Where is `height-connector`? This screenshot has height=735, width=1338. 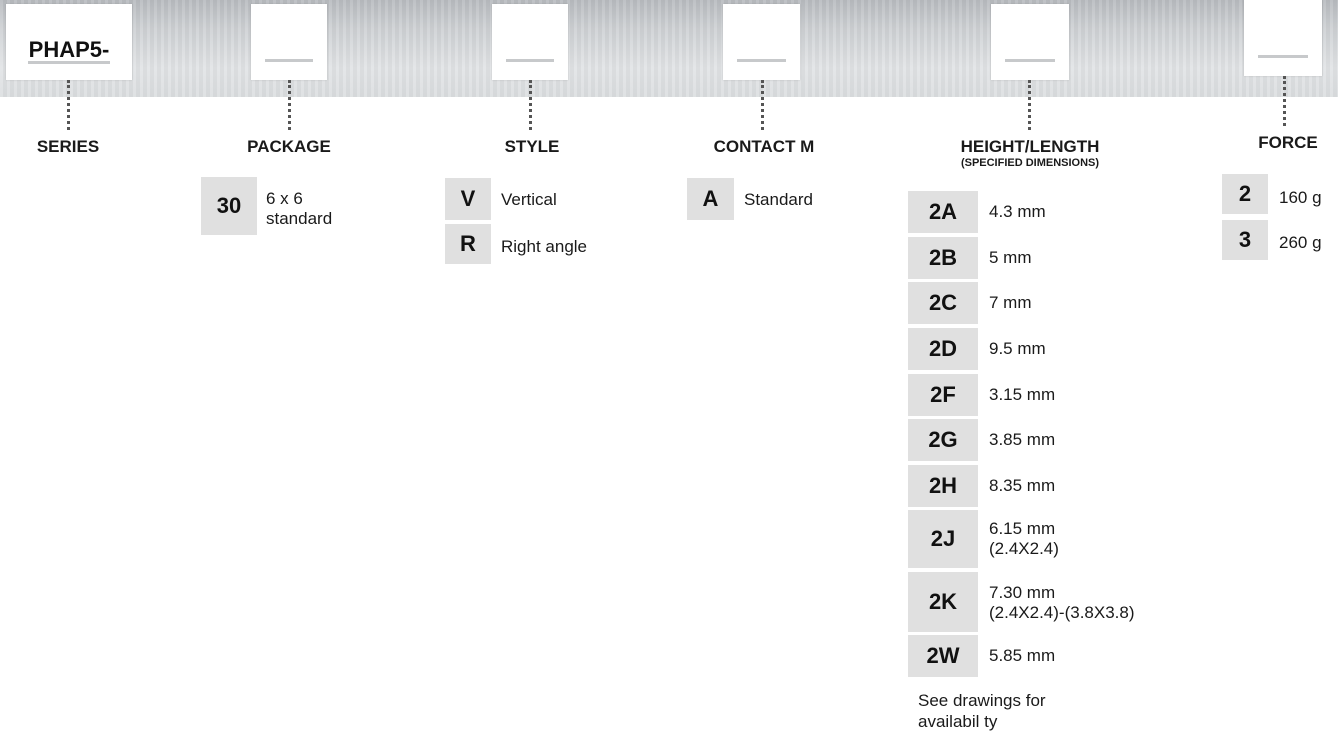 height-connector is located at coordinates (1029, 105).